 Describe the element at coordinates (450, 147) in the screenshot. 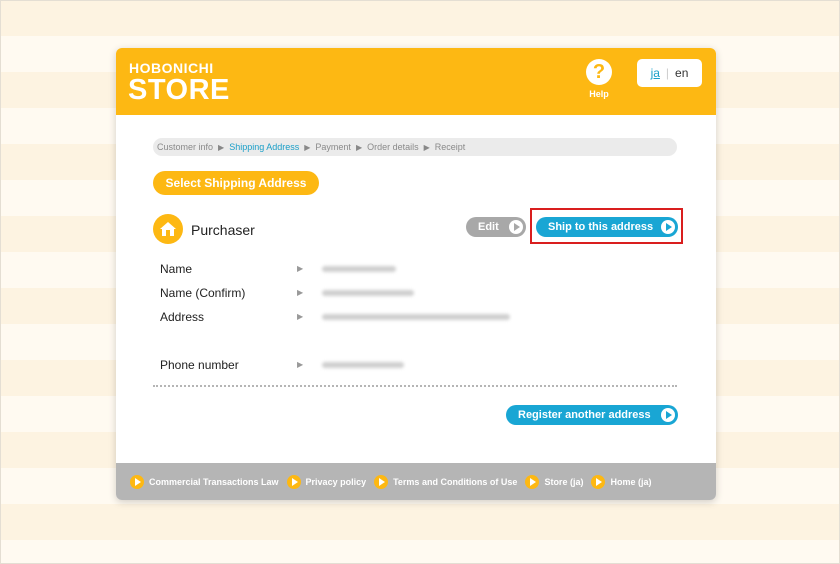

I see `step-receipt: Receipt` at that location.